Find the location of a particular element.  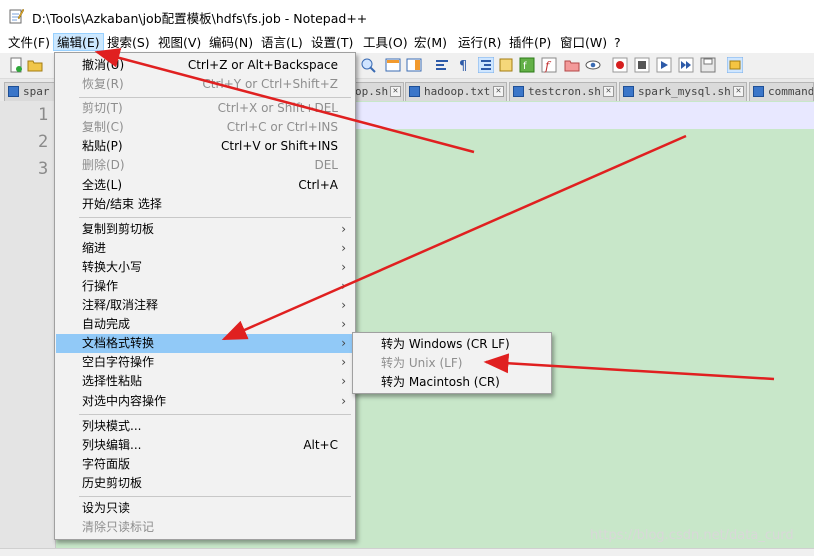

annotation-arrow-to-edit-menu is located at coordinates (284, 101).